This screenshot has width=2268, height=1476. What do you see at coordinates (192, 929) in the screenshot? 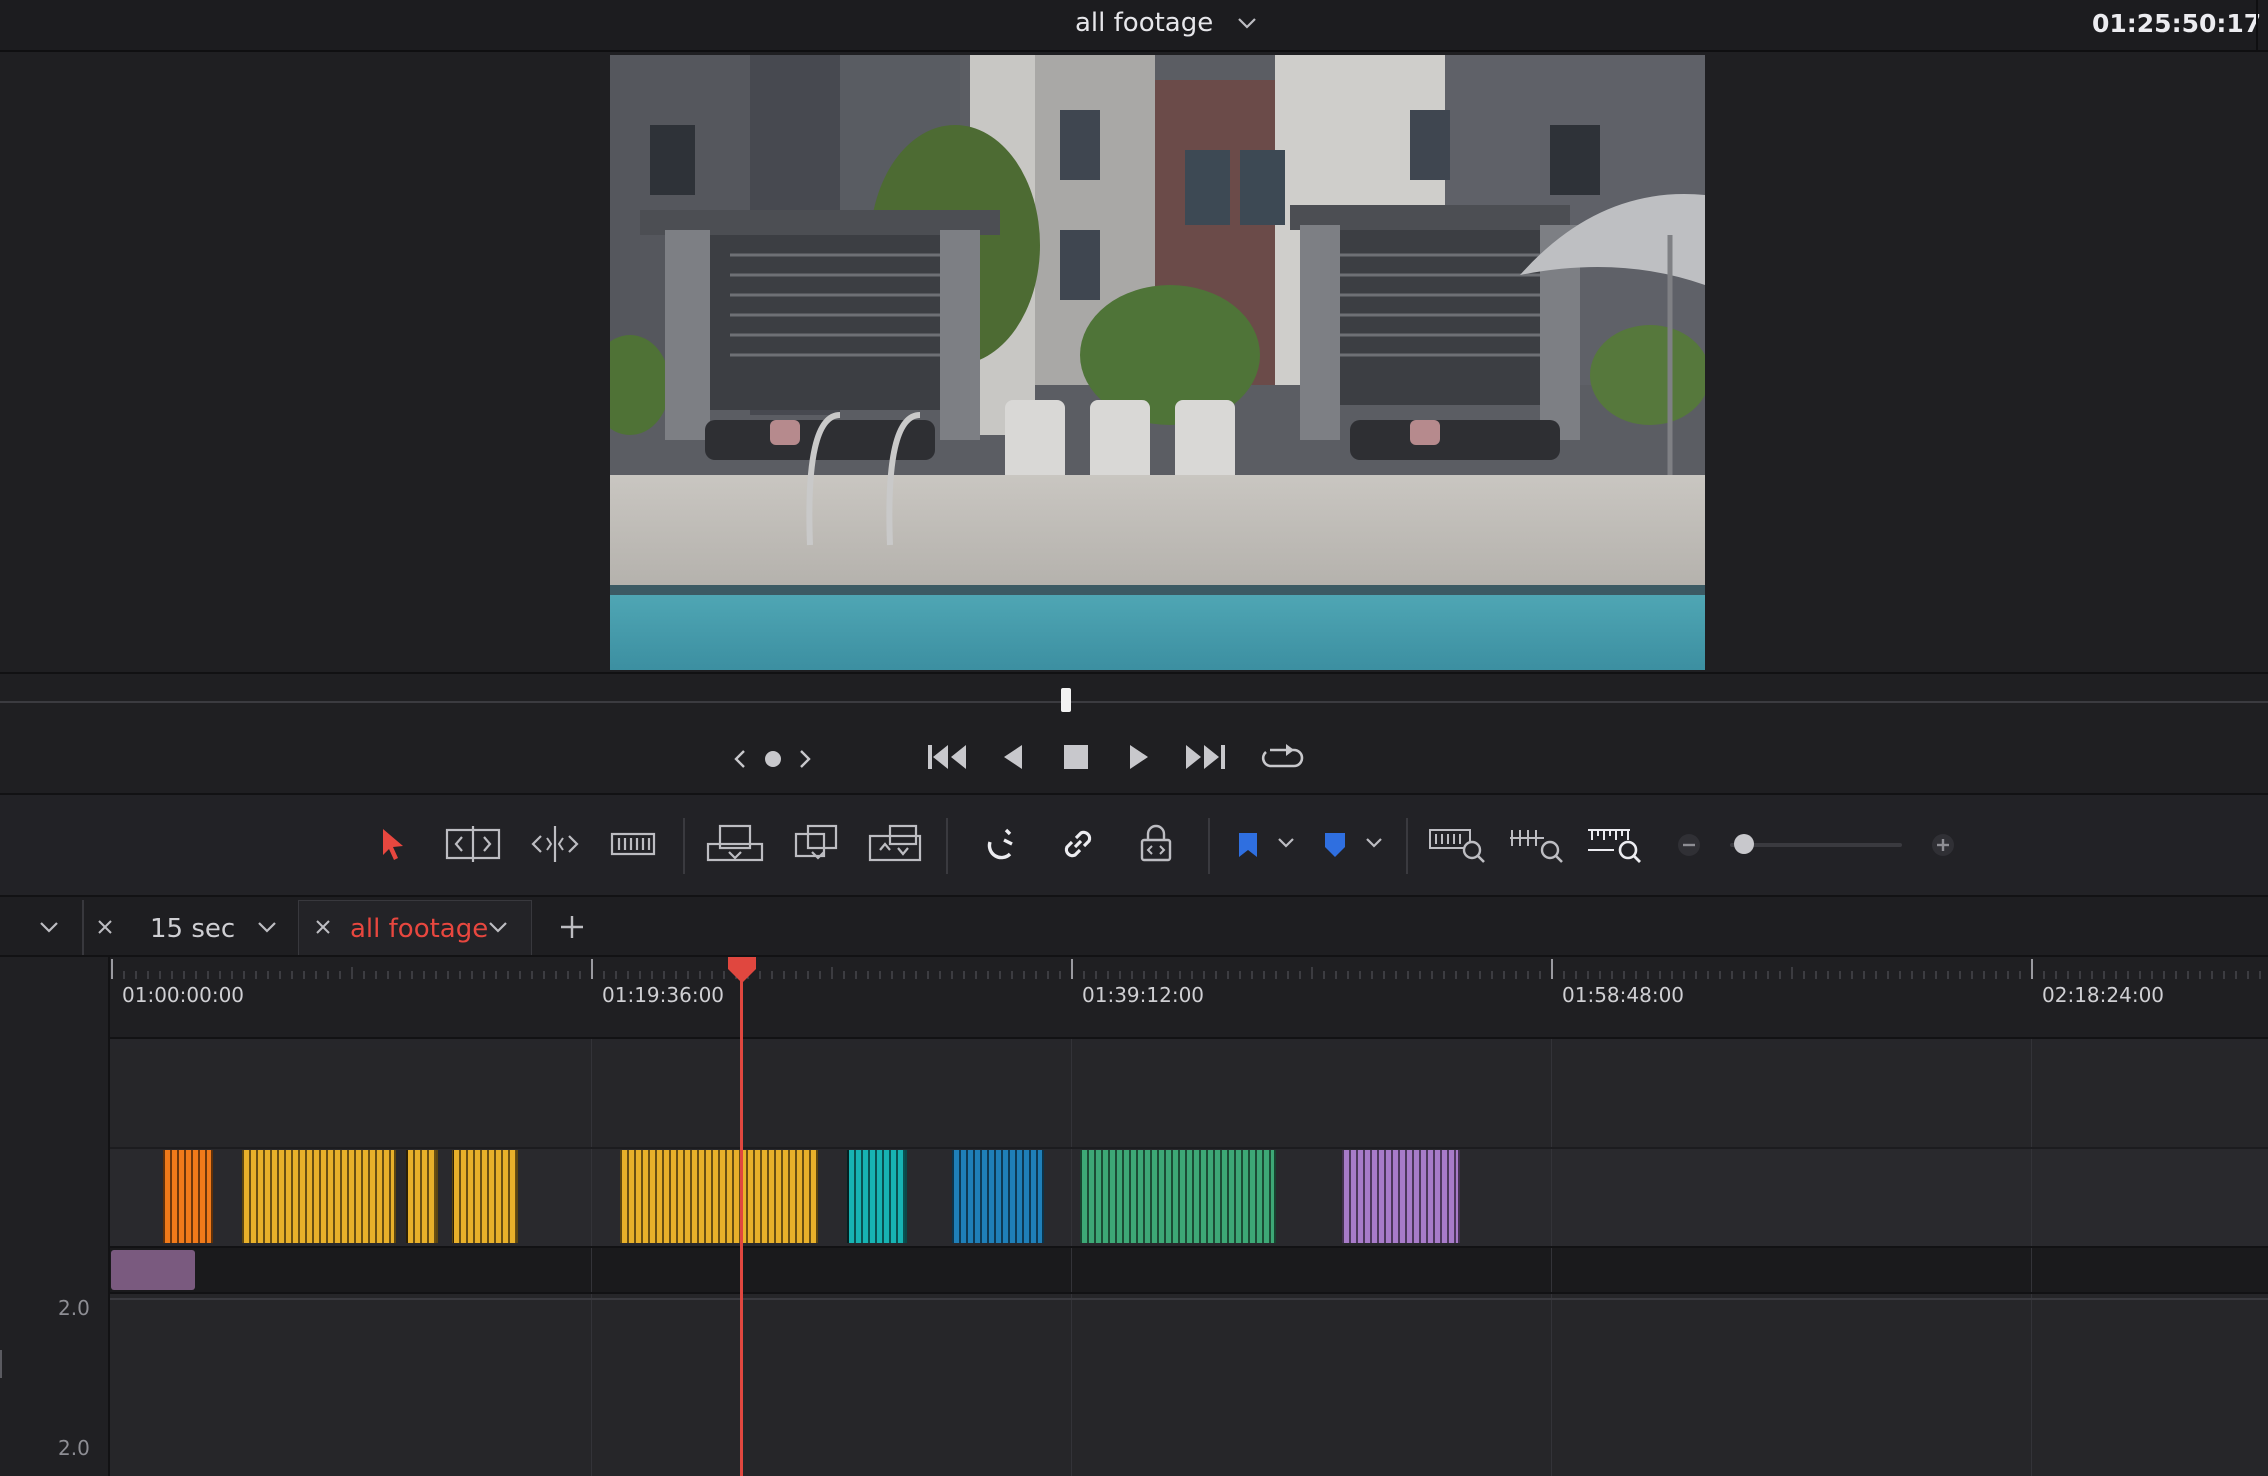
I see `tab-15-sec: 15 sec` at bounding box center [192, 929].